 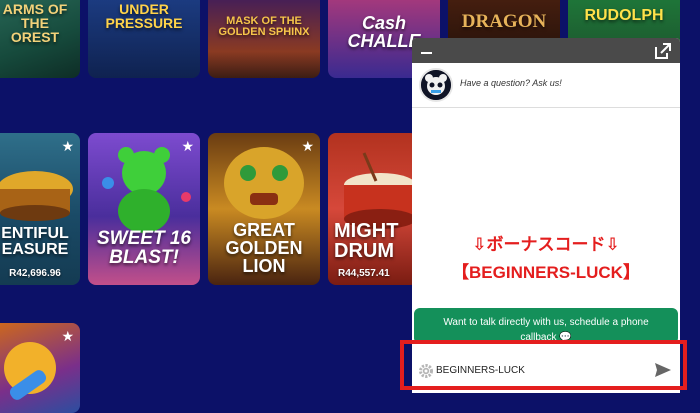 What do you see at coordinates (144, 39) in the screenshot?
I see `game-tile-under-pressure: UNDER PRESSURE` at bounding box center [144, 39].